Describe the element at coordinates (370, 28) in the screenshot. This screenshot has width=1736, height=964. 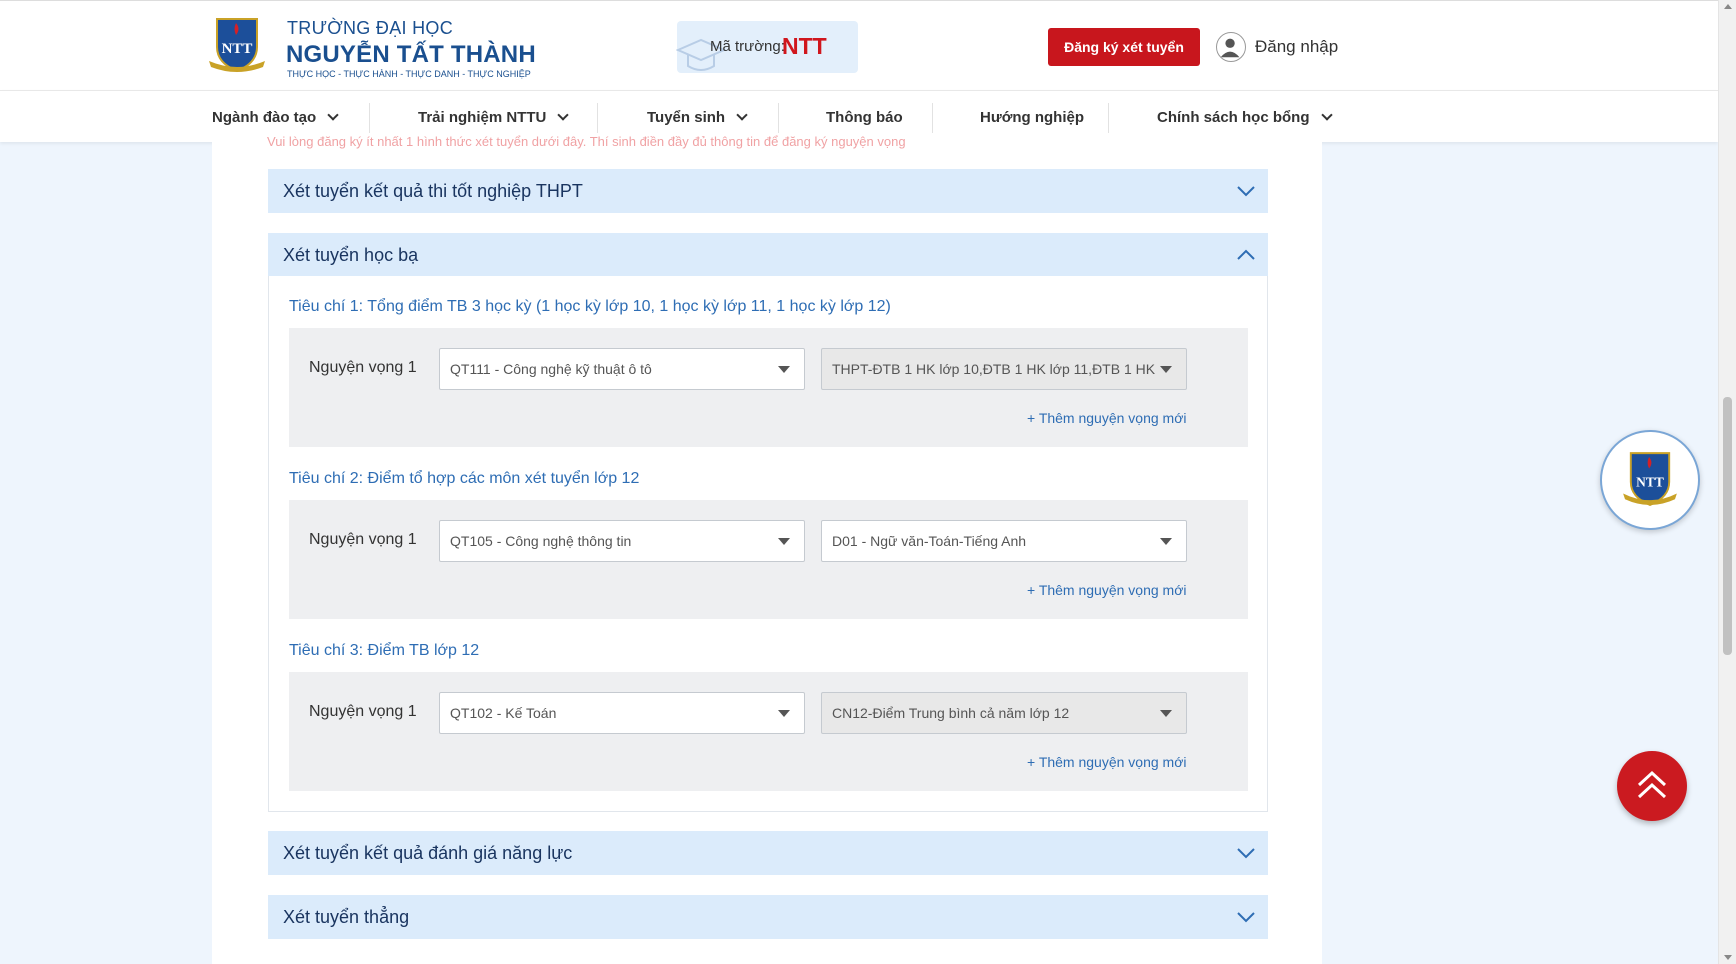
I see `brand-line1: TRƯỜNG ĐẠI HỌC` at that location.